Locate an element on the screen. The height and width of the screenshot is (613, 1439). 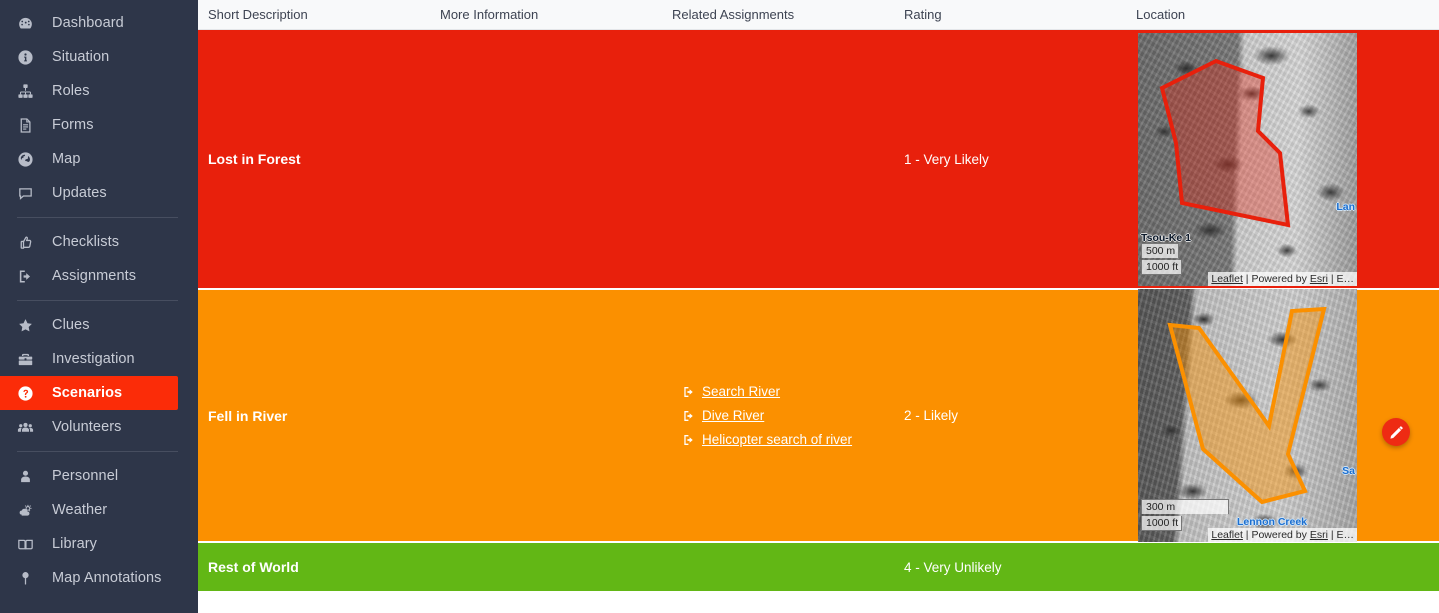
column-header-related-assignments: Related Assignments is located at coordinates (733, 14).